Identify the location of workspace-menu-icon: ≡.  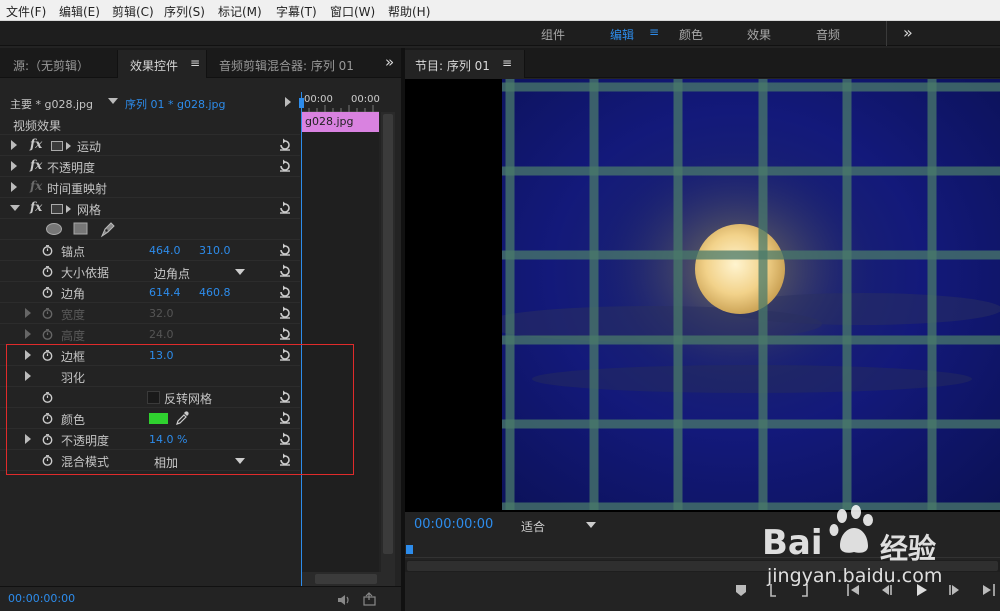
(654, 32).